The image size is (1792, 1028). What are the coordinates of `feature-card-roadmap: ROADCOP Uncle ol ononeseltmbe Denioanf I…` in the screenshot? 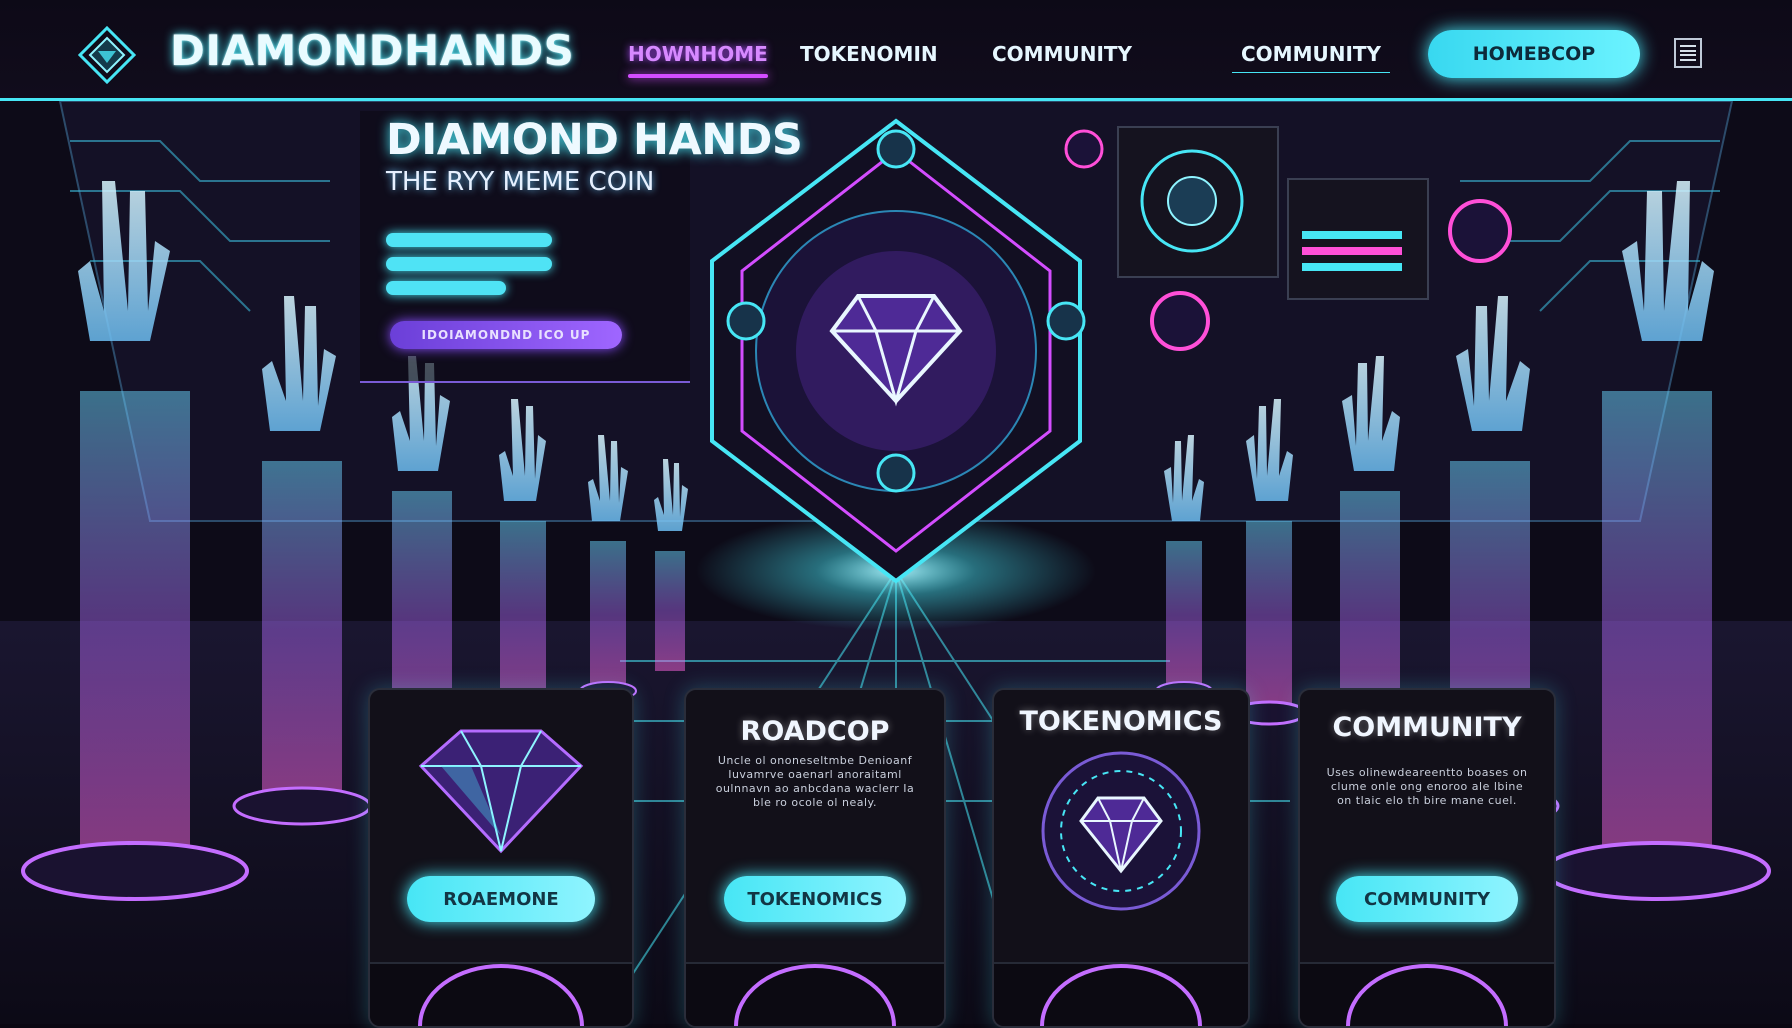 It's located at (815, 858).